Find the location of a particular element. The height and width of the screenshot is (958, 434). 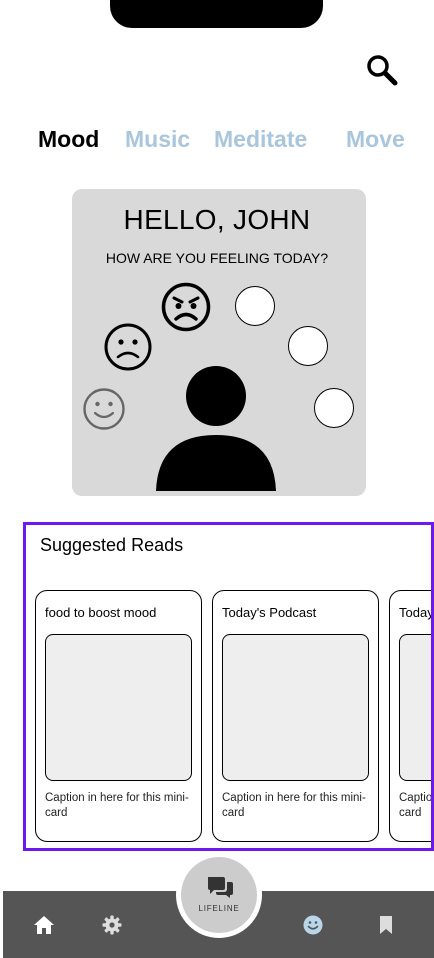

nav-bookmarks is located at coordinates (386, 925).